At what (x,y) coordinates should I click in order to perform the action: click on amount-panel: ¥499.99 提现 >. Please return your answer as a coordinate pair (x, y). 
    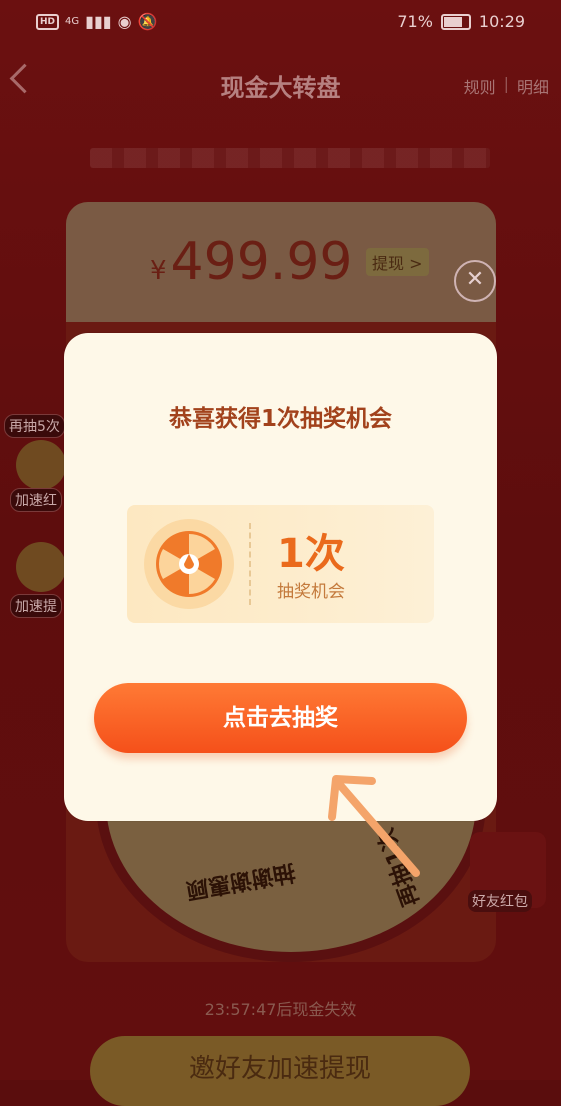
    Looking at the image, I should click on (281, 262).